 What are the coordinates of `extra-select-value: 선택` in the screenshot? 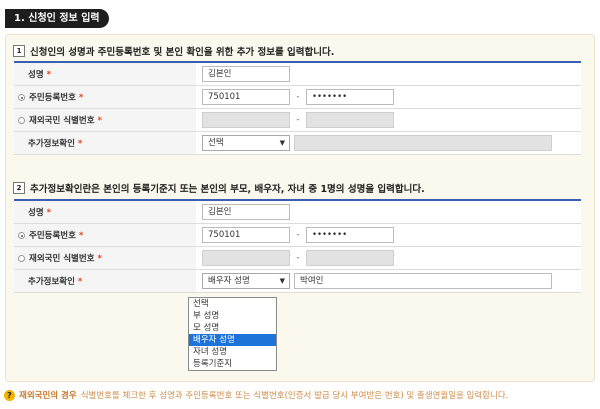 It's located at (216, 143).